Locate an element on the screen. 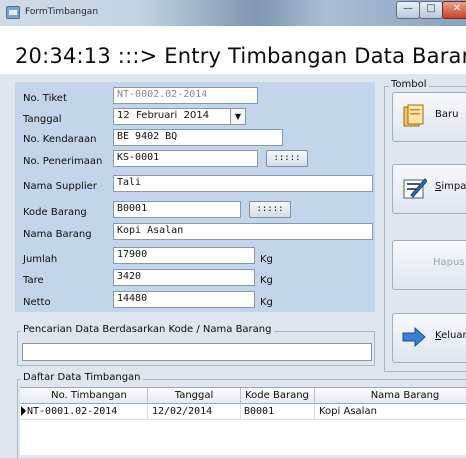 This screenshot has width=466, height=458. row-pointer-icon is located at coordinates (23, 411).